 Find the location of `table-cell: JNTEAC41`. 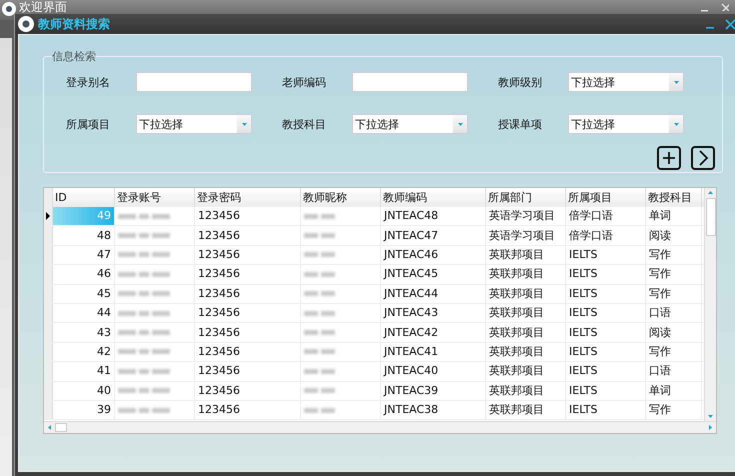

table-cell: JNTEAC41 is located at coordinates (433, 352).